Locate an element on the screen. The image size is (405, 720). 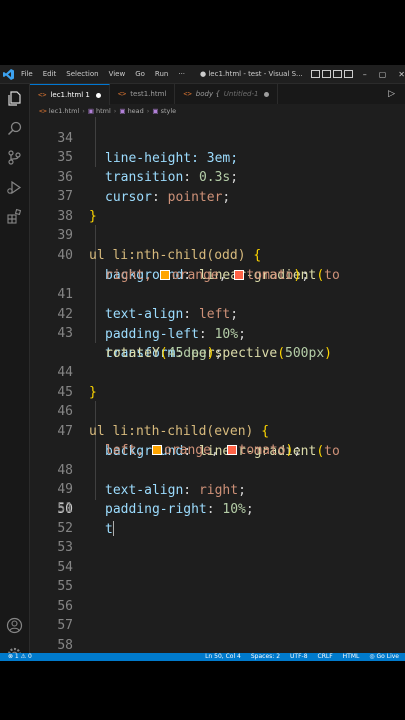
language-mode: HTML is located at coordinates (351, 657).